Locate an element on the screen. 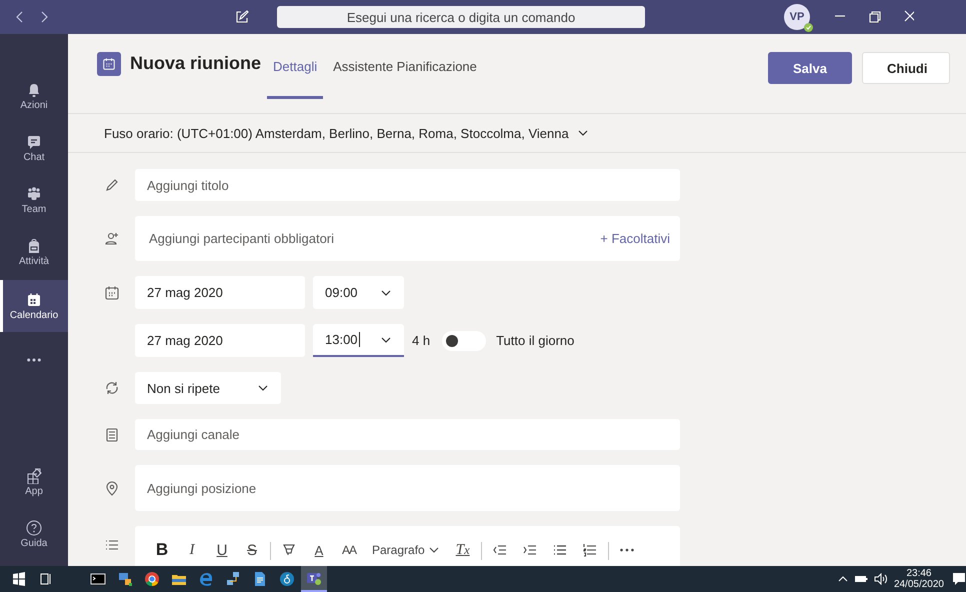  location-pin-icon is located at coordinates (112, 488).